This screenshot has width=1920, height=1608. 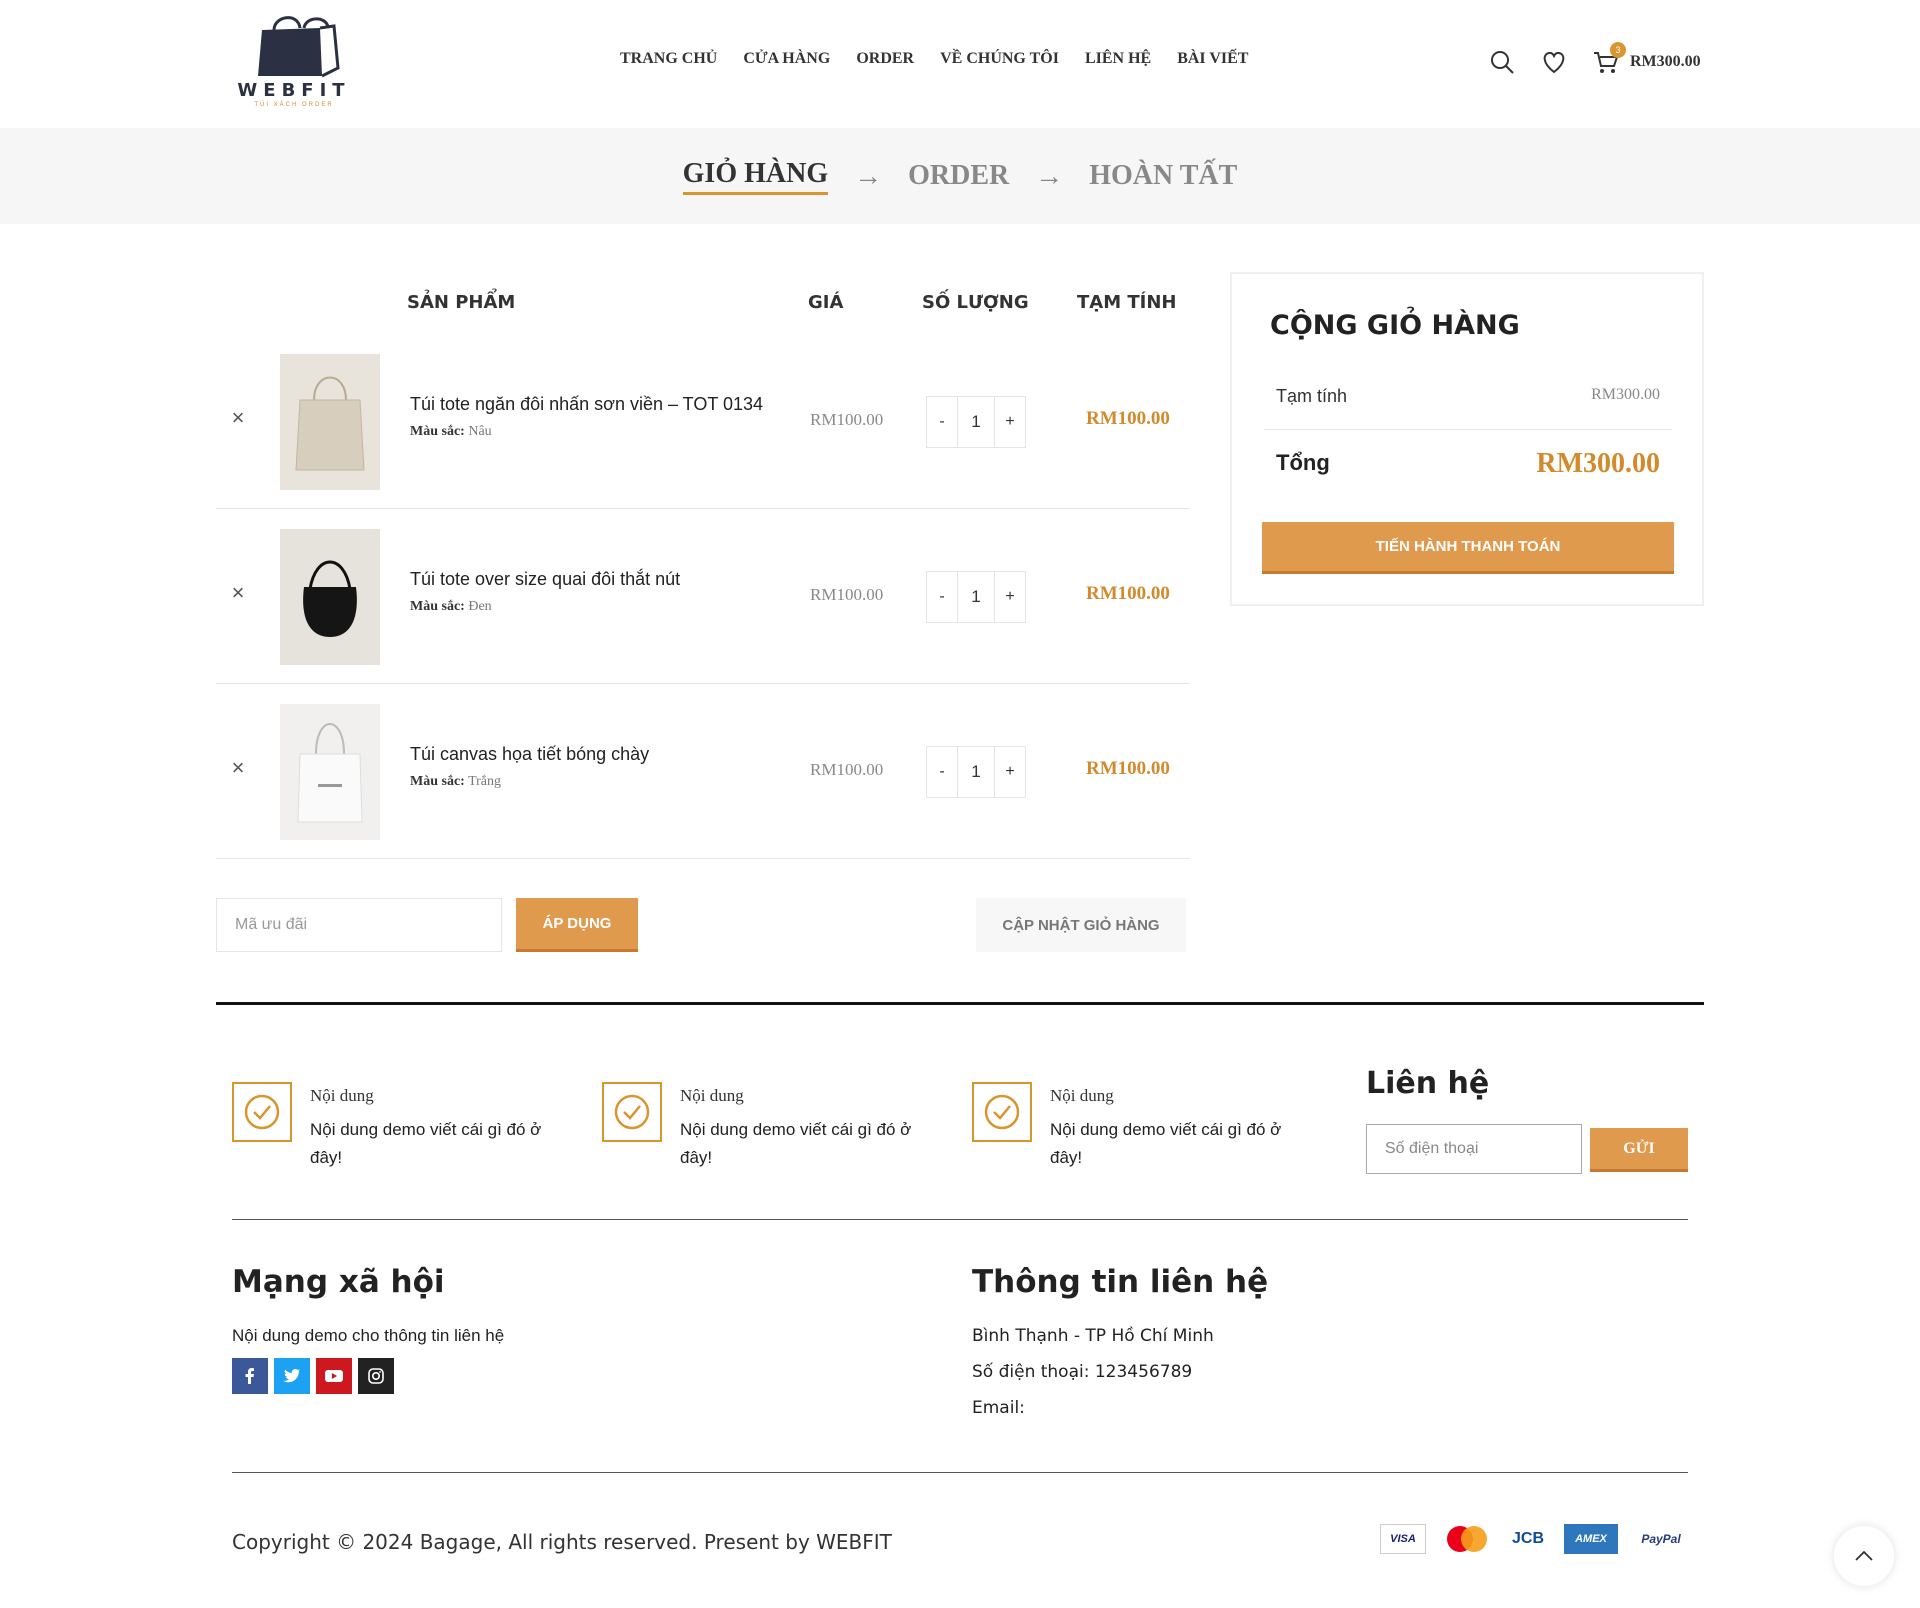 I want to click on cart-count-badge: 3, so click(x=1618, y=50).